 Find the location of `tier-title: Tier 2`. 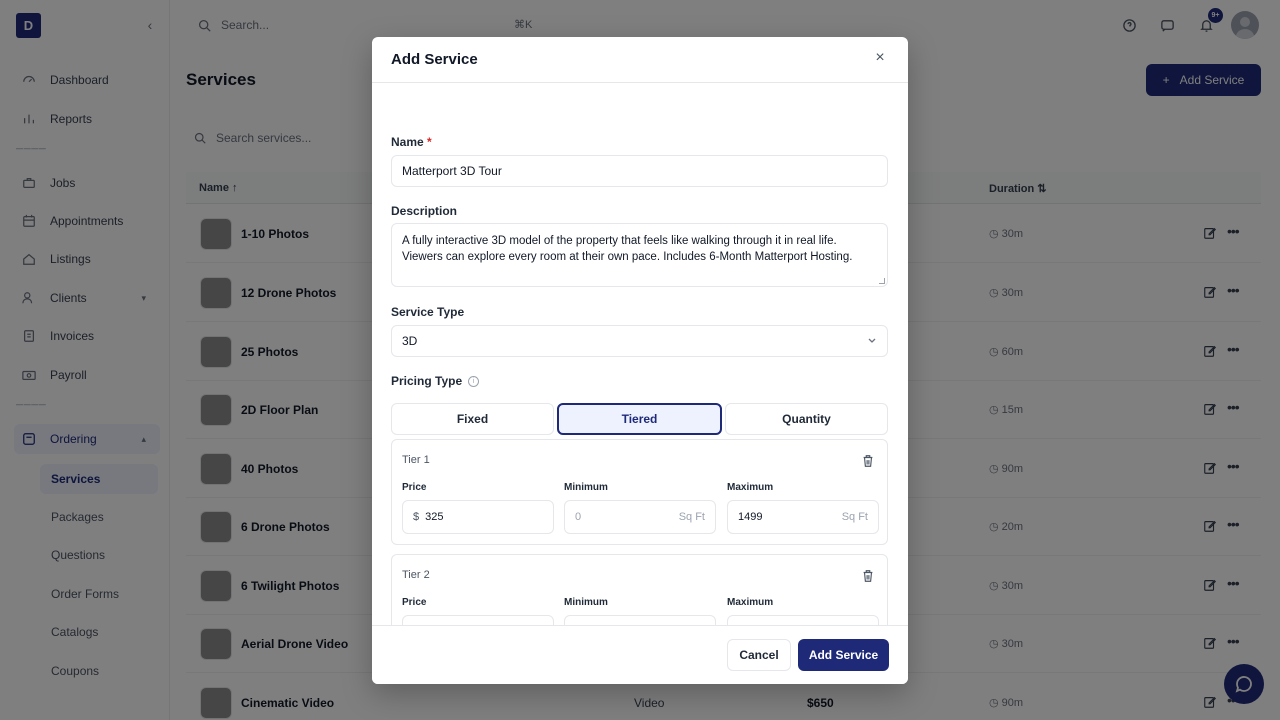

tier-title: Tier 2 is located at coordinates (416, 575).